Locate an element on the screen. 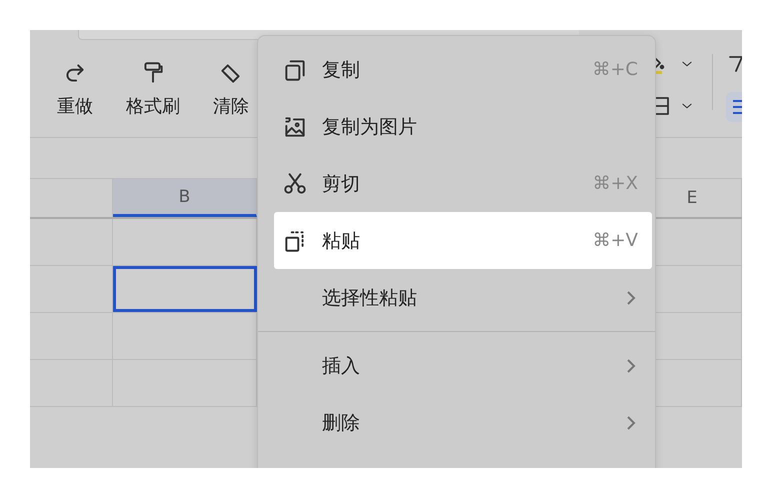 Image resolution: width=772 pixels, height=500 pixels. menu-item-label: 删除 is located at coordinates (341, 423).